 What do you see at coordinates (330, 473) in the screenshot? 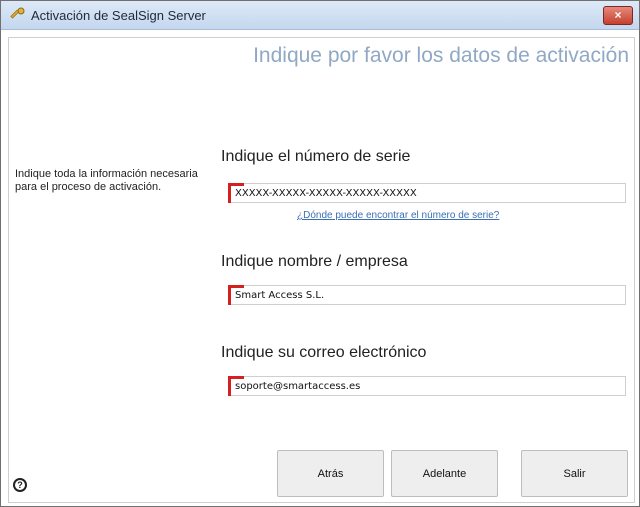
I see `back-button: Atrás` at bounding box center [330, 473].